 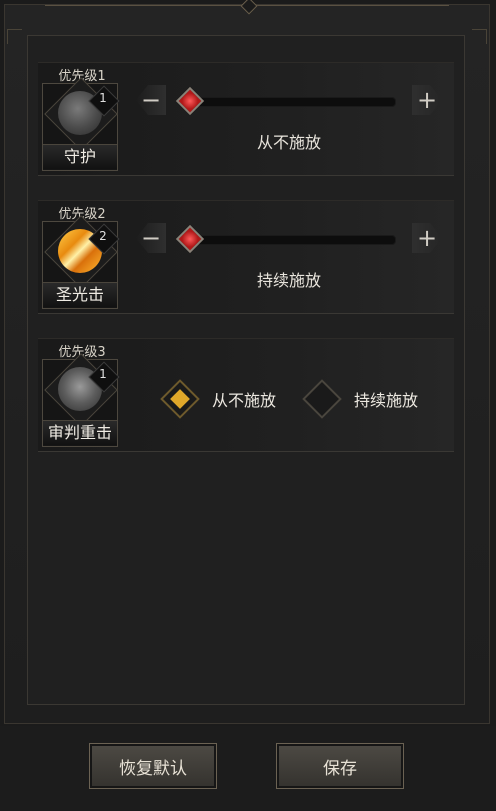 I want to click on top-ornament-icon, so click(x=249, y=7).